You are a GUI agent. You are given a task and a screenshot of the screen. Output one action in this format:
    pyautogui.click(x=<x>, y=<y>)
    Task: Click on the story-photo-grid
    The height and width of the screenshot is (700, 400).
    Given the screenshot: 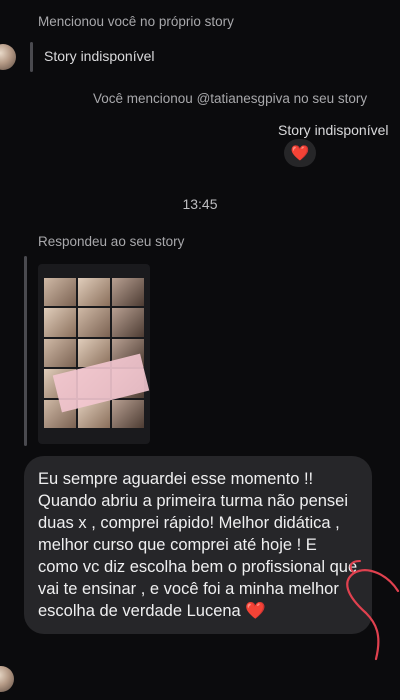 What is the action you would take?
    pyautogui.click(x=94, y=353)
    